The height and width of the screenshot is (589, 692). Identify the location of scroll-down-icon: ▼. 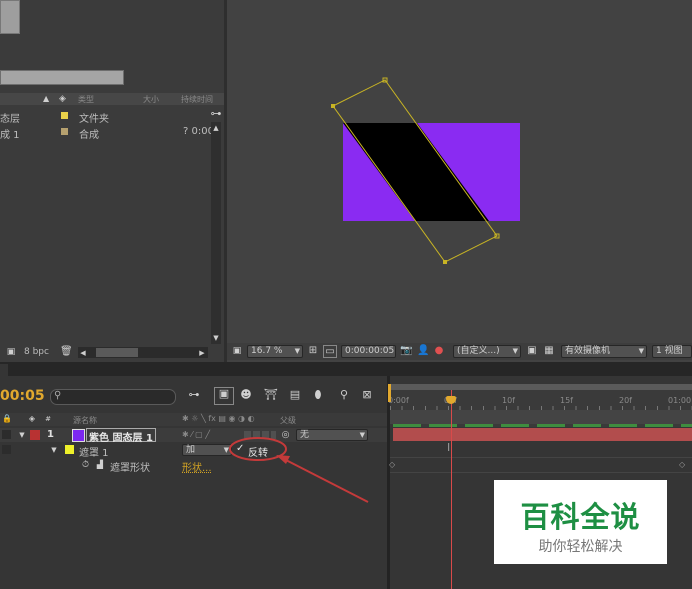
(216, 338).